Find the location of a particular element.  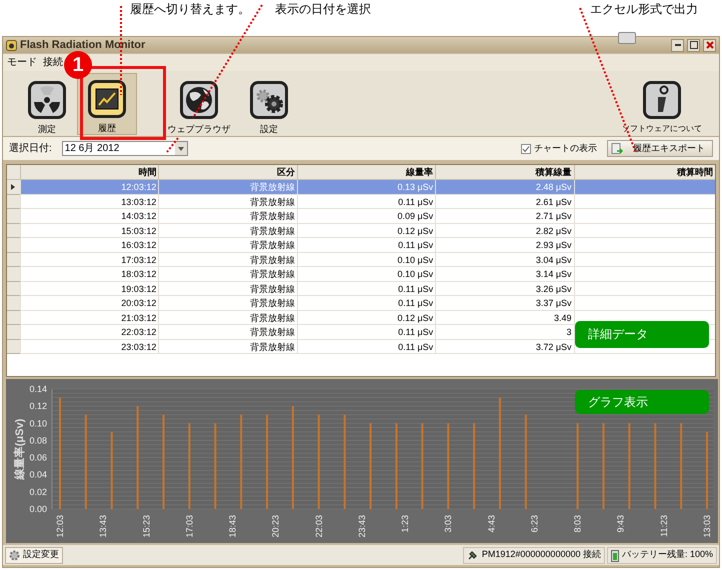

callout-label: グラフ表示 is located at coordinates (642, 402).